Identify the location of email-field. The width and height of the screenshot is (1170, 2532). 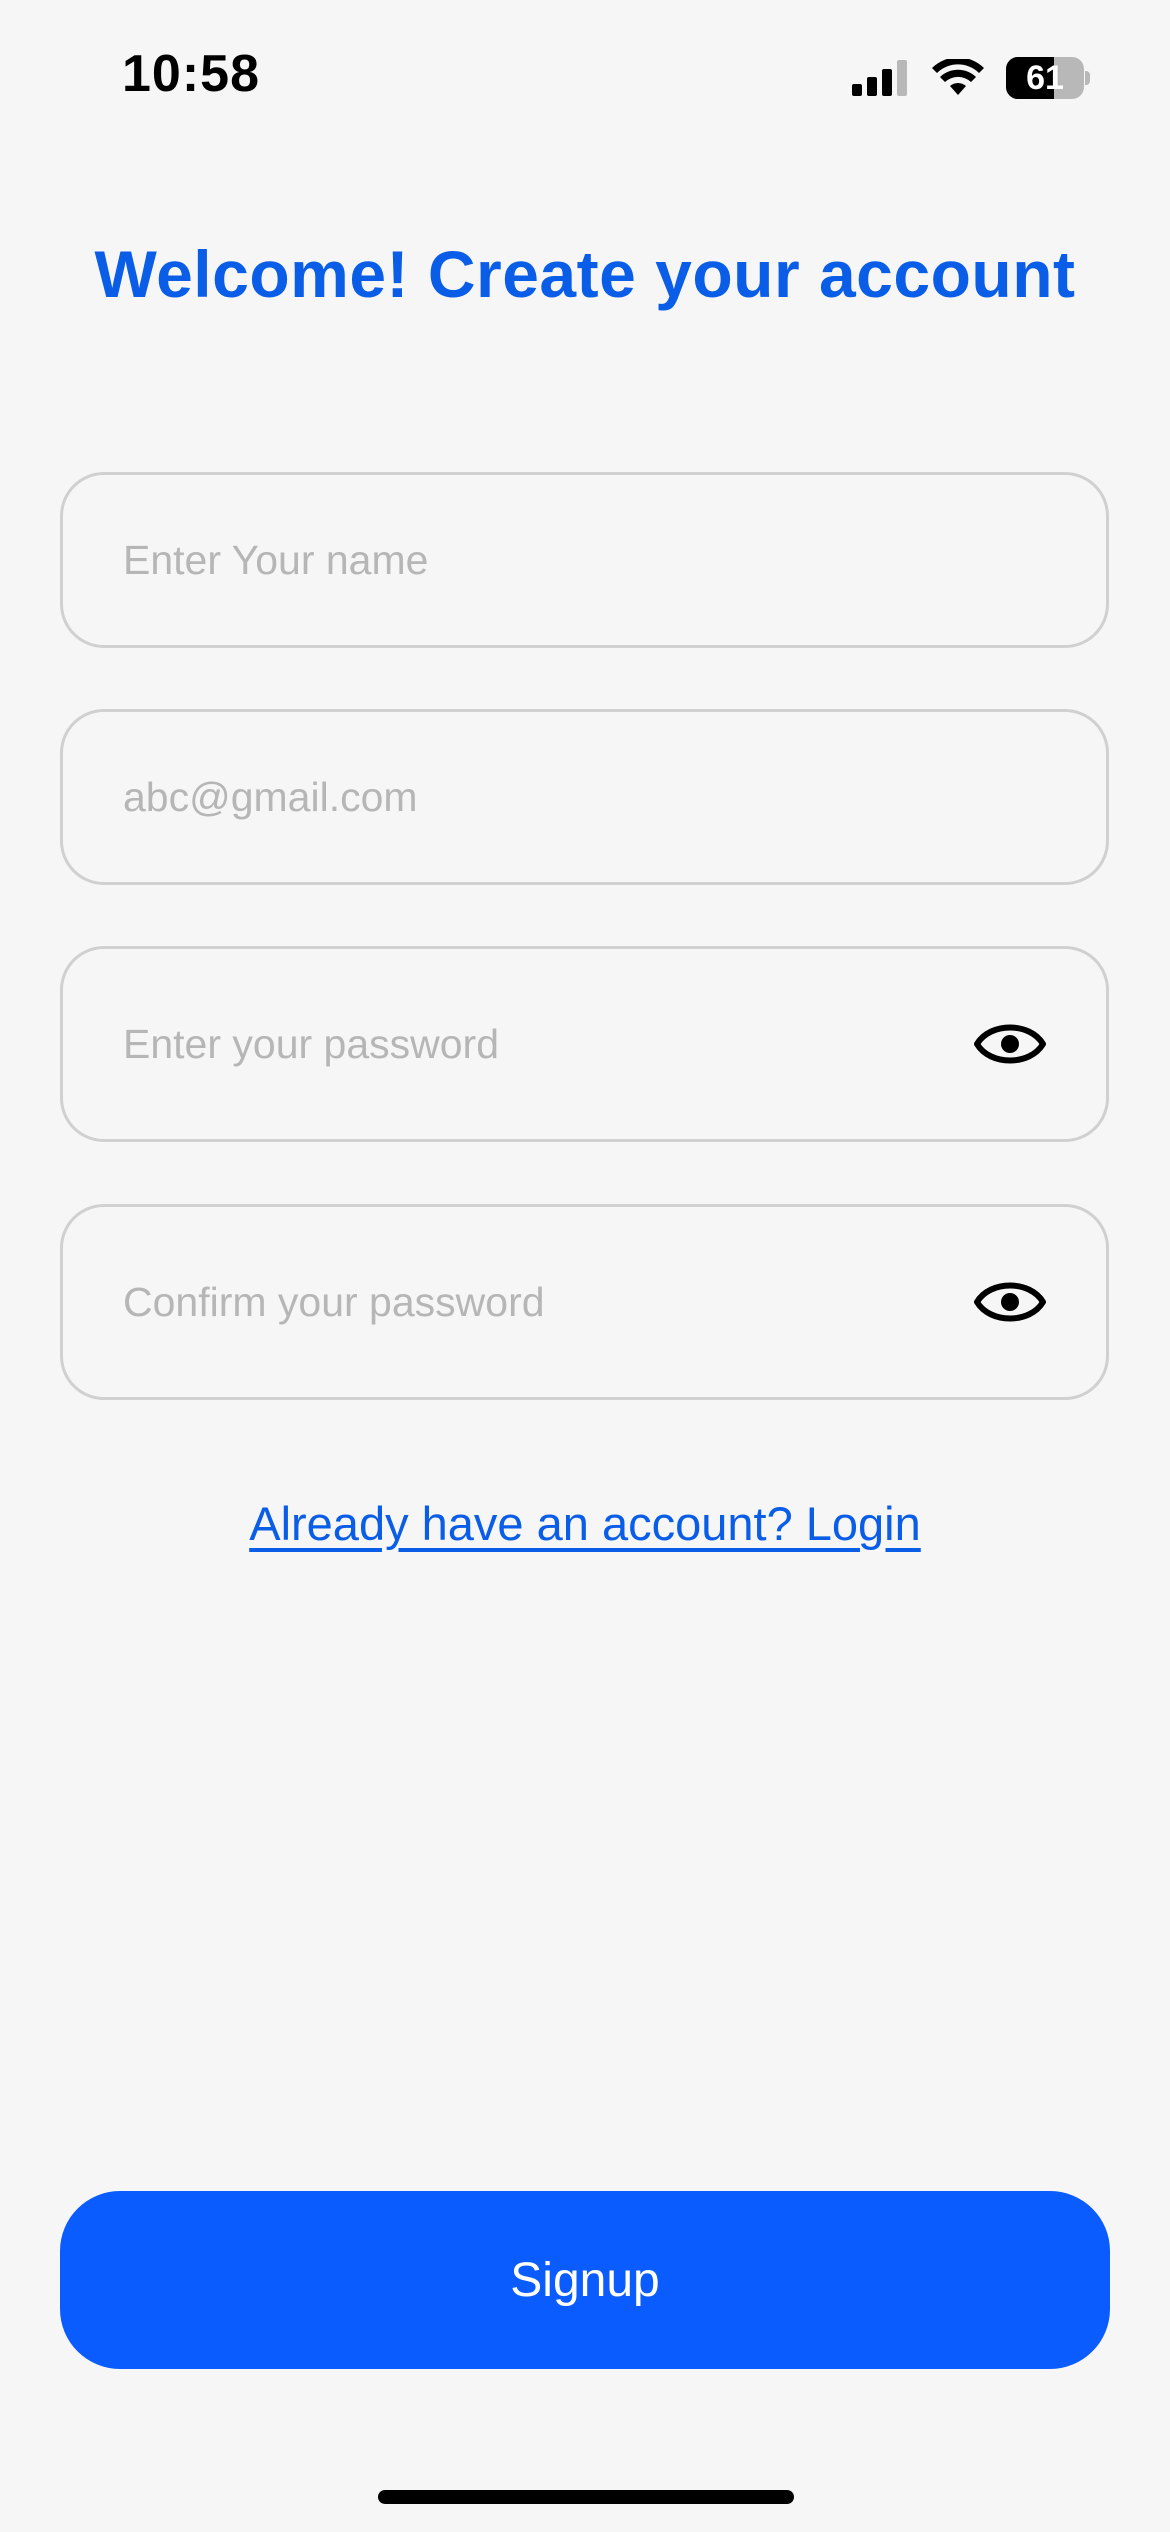
(584, 797).